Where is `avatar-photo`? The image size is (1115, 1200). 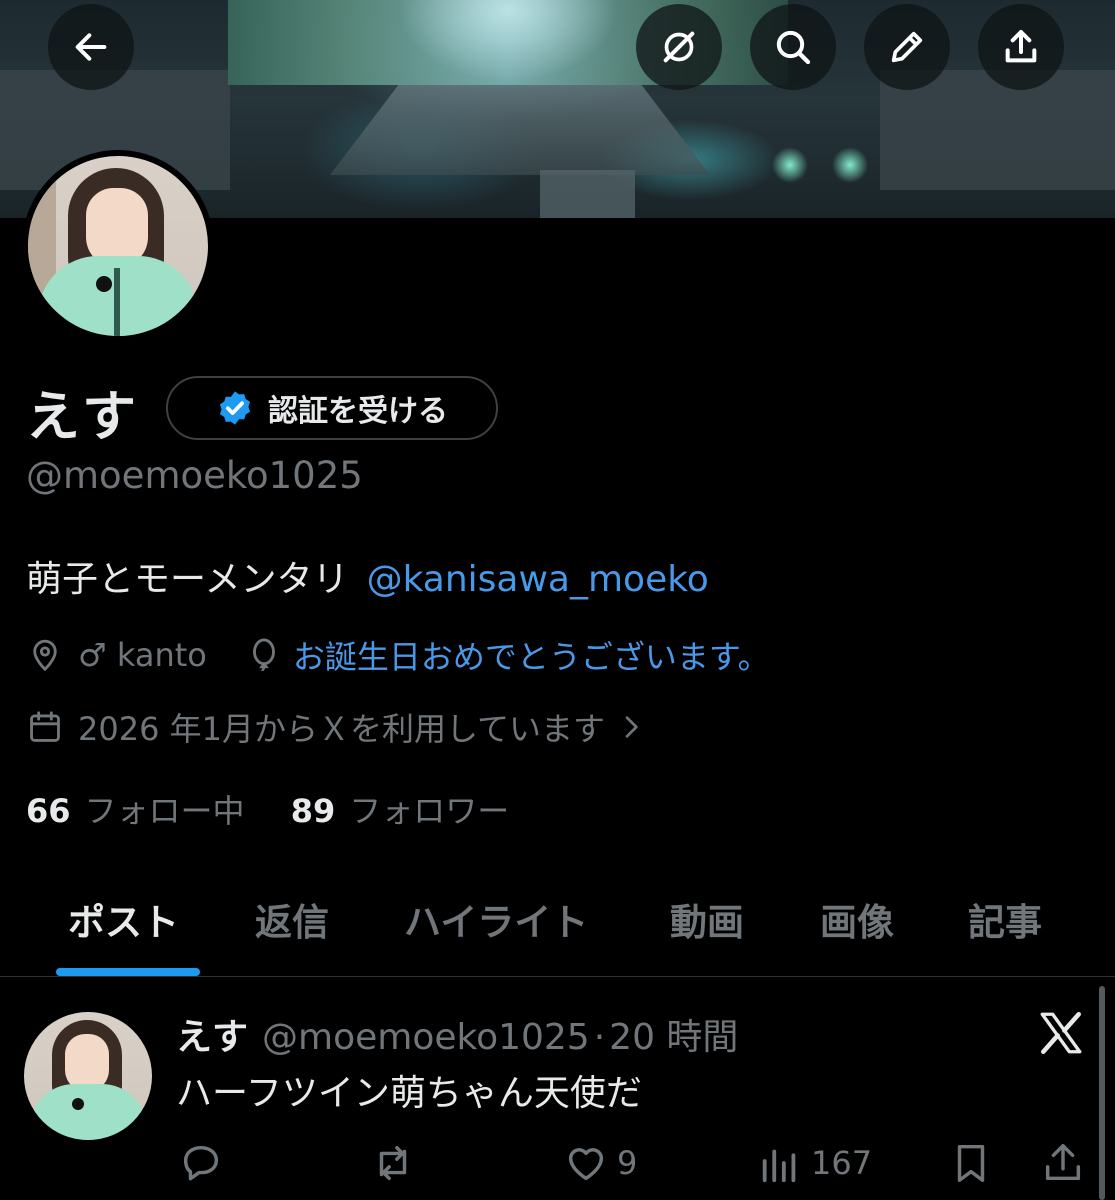
avatar-photo is located at coordinates (118, 246).